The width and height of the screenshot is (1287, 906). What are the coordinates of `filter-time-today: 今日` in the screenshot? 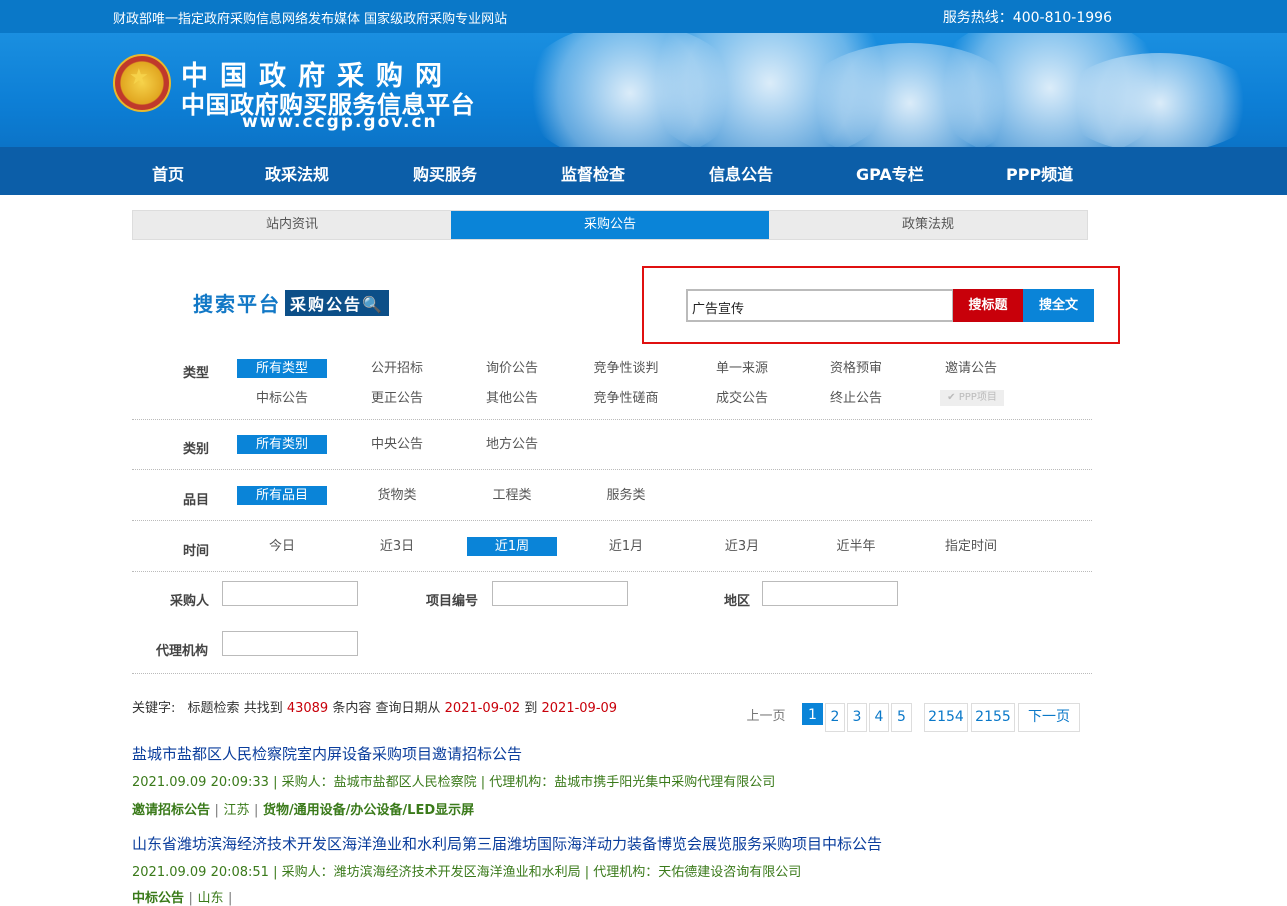 It's located at (282, 546).